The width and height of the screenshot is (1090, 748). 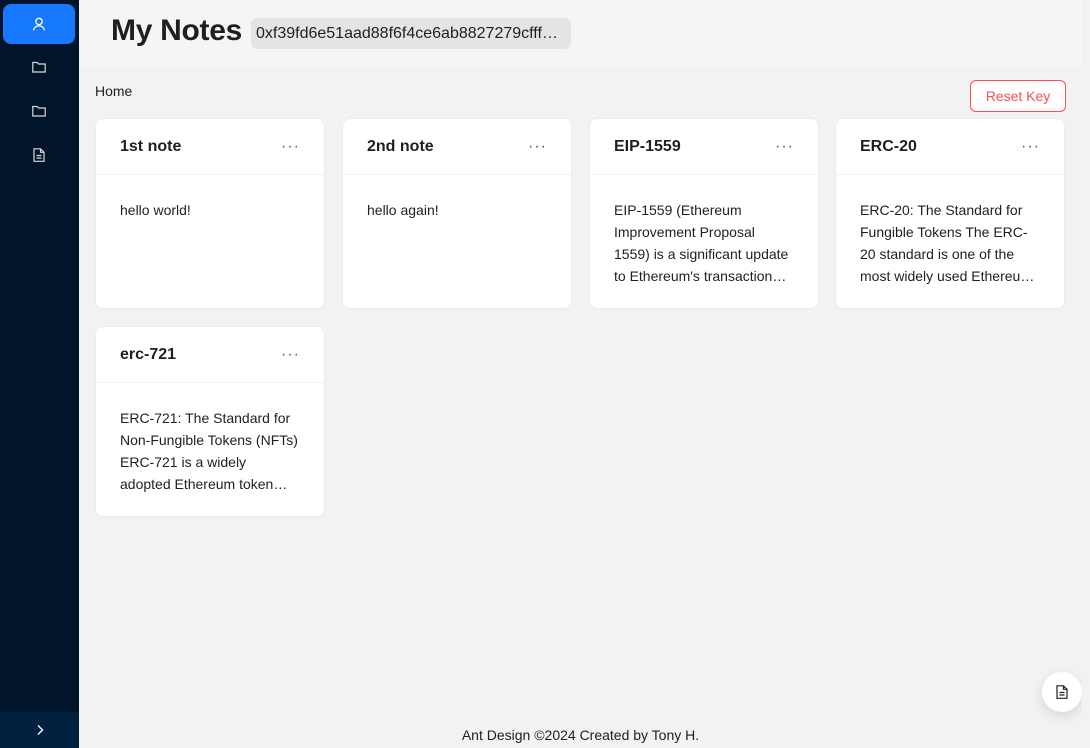 I want to click on file-icon, so click(x=39, y=155).